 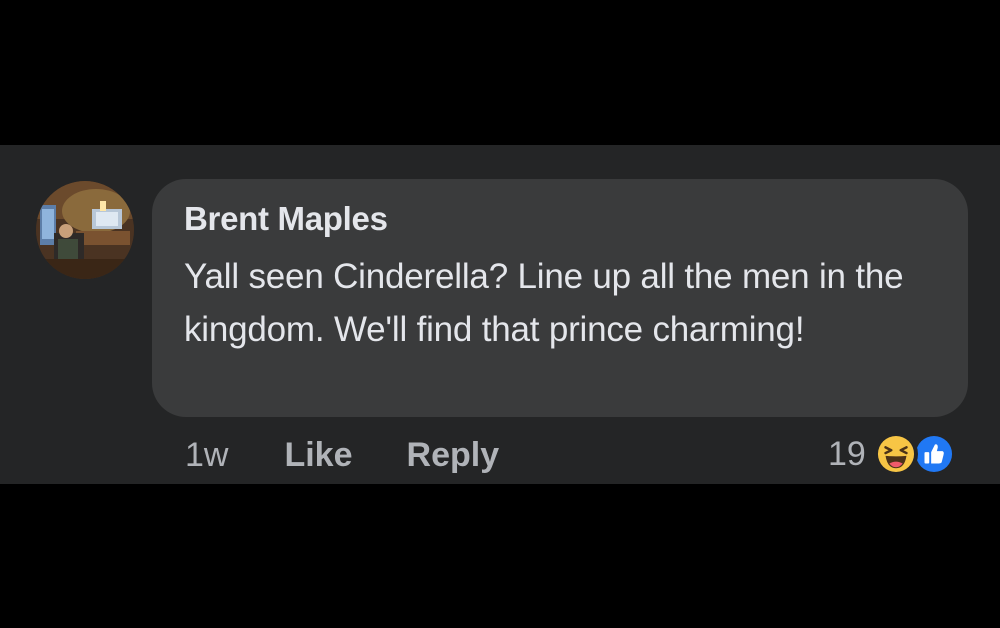 I want to click on comment-actions: 1w Like Reply, so click(x=369, y=455).